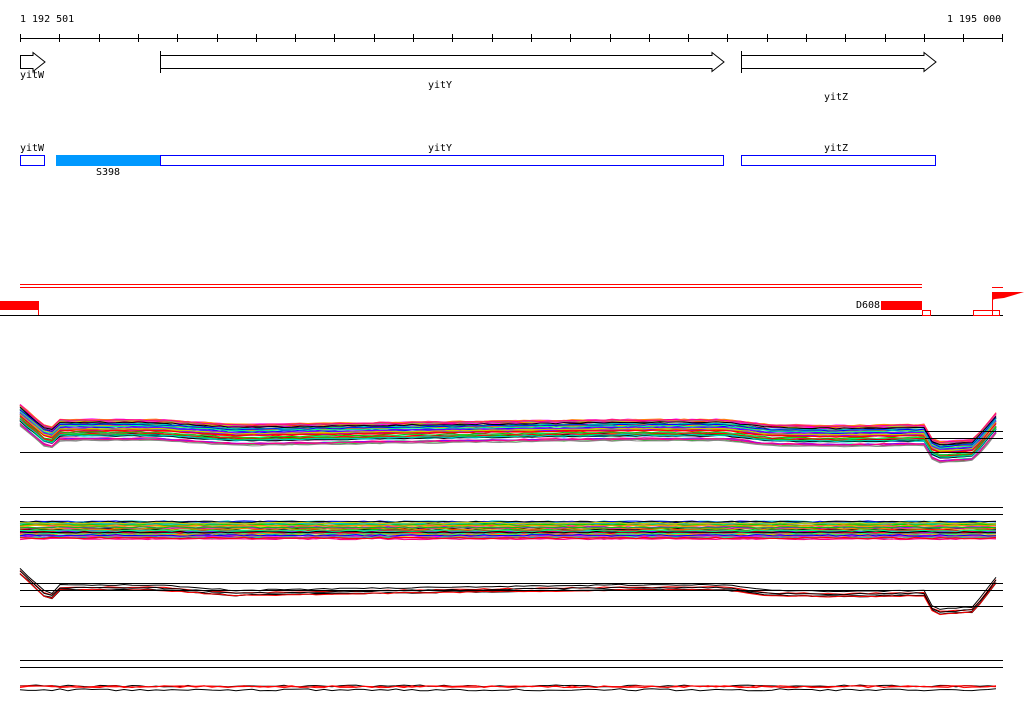 The height and width of the screenshot is (714, 1024). Describe the element at coordinates (836, 97) in the screenshot. I see `gene-label-yitZ: yitZ` at that location.